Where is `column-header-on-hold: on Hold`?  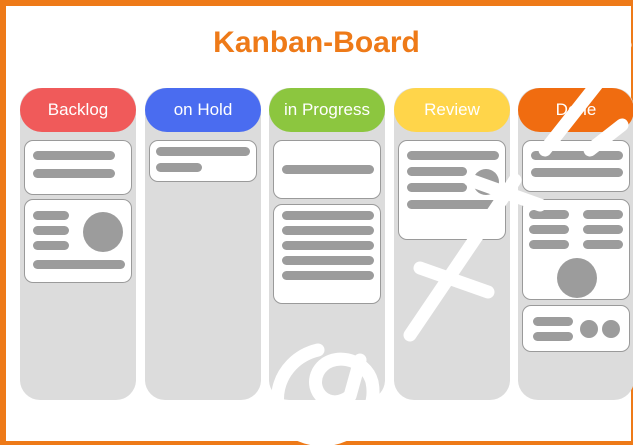 column-header-on-hold: on Hold is located at coordinates (203, 110).